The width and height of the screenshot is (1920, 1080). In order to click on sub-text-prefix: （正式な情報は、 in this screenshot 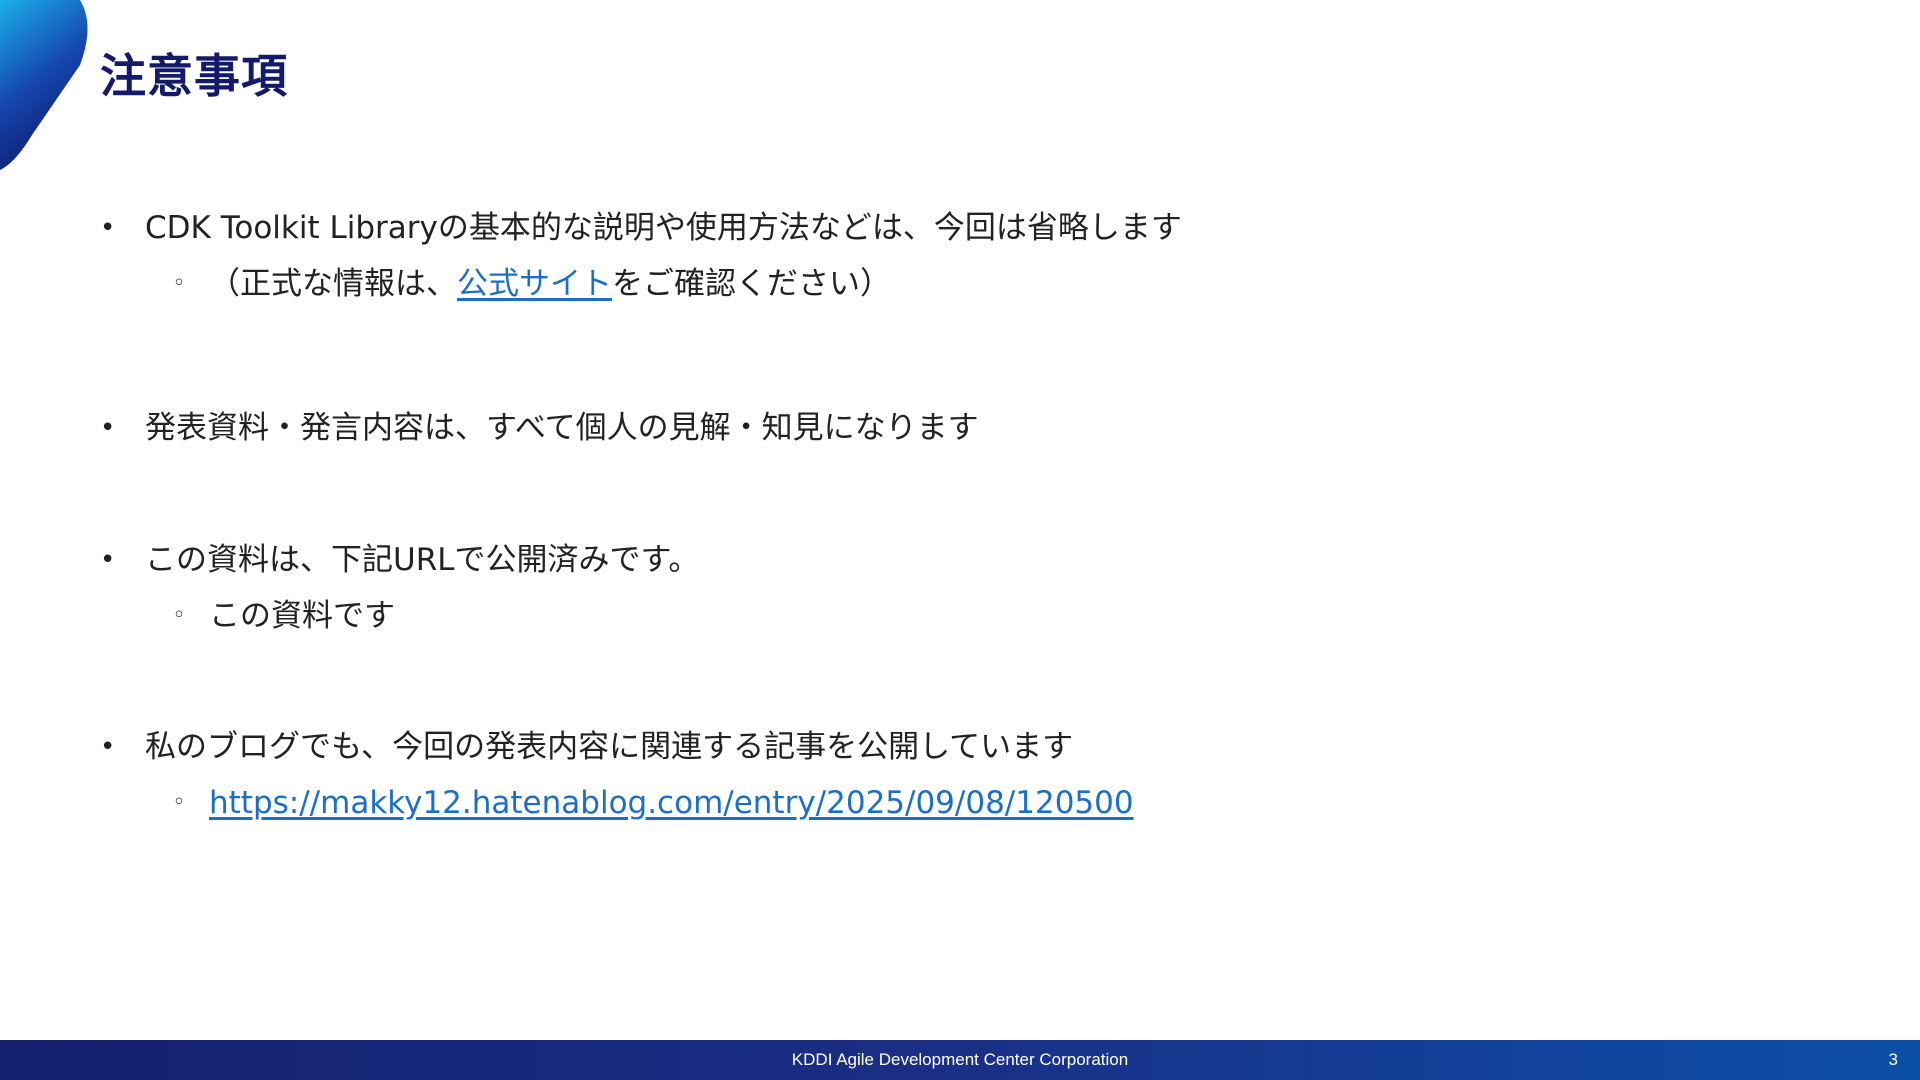, I will do `click(333, 284)`.